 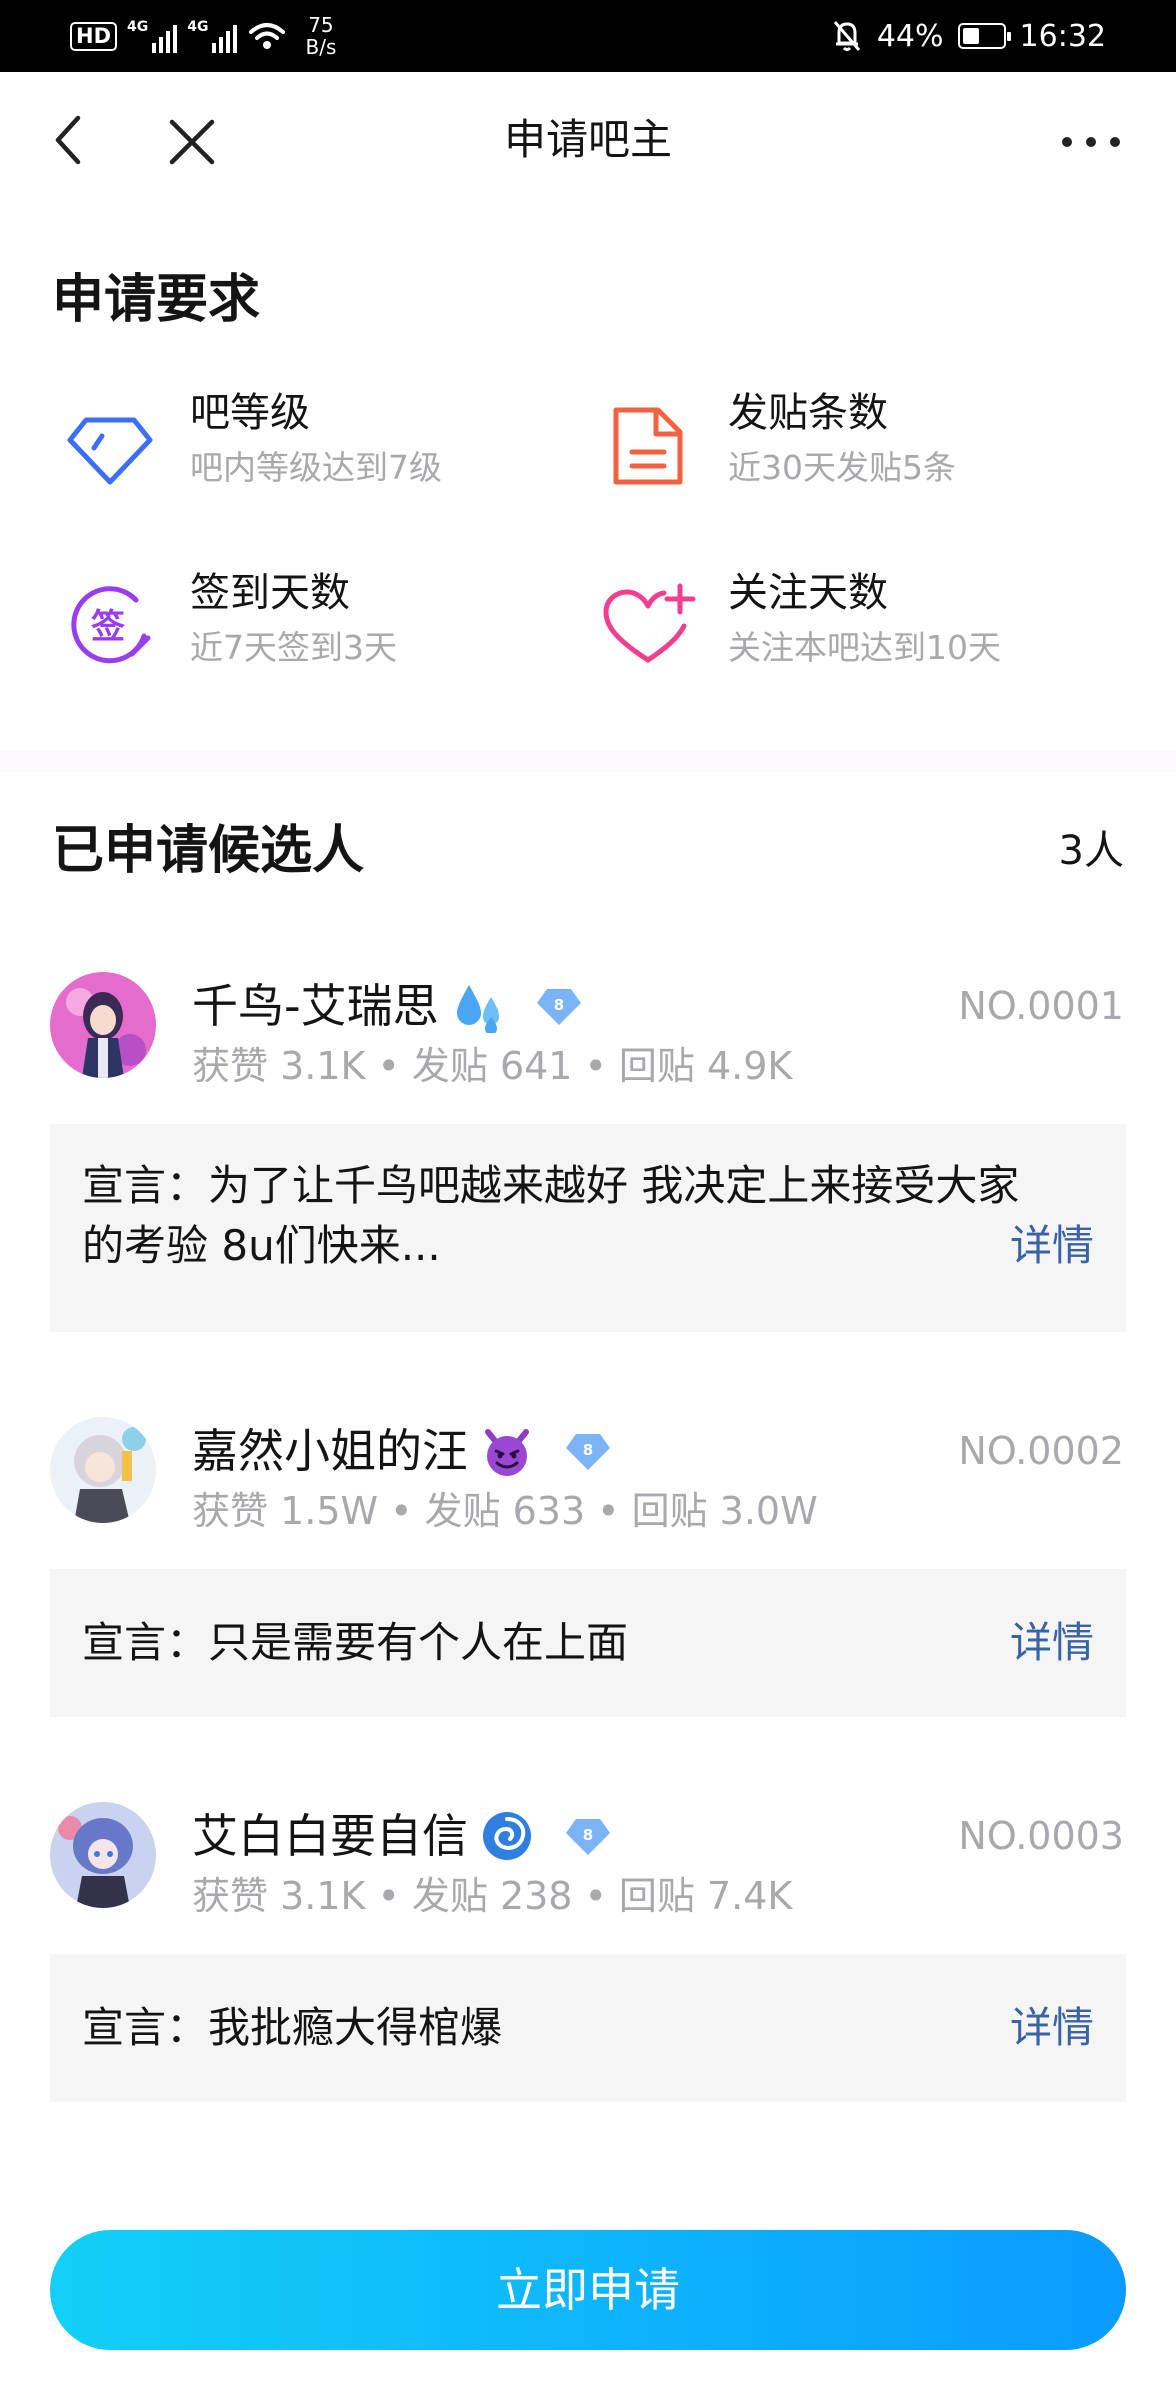 I want to click on manifesto-box: 宣言：只是需要有个人在上面 详情, so click(x=588, y=1643).